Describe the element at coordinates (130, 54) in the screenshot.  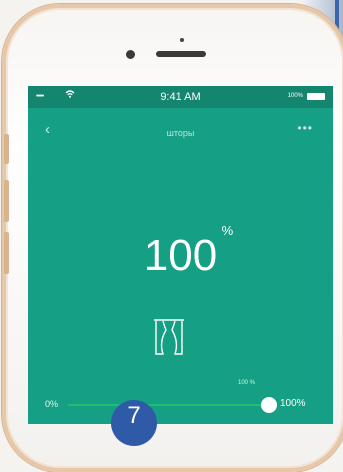
I see `front-camera` at that location.